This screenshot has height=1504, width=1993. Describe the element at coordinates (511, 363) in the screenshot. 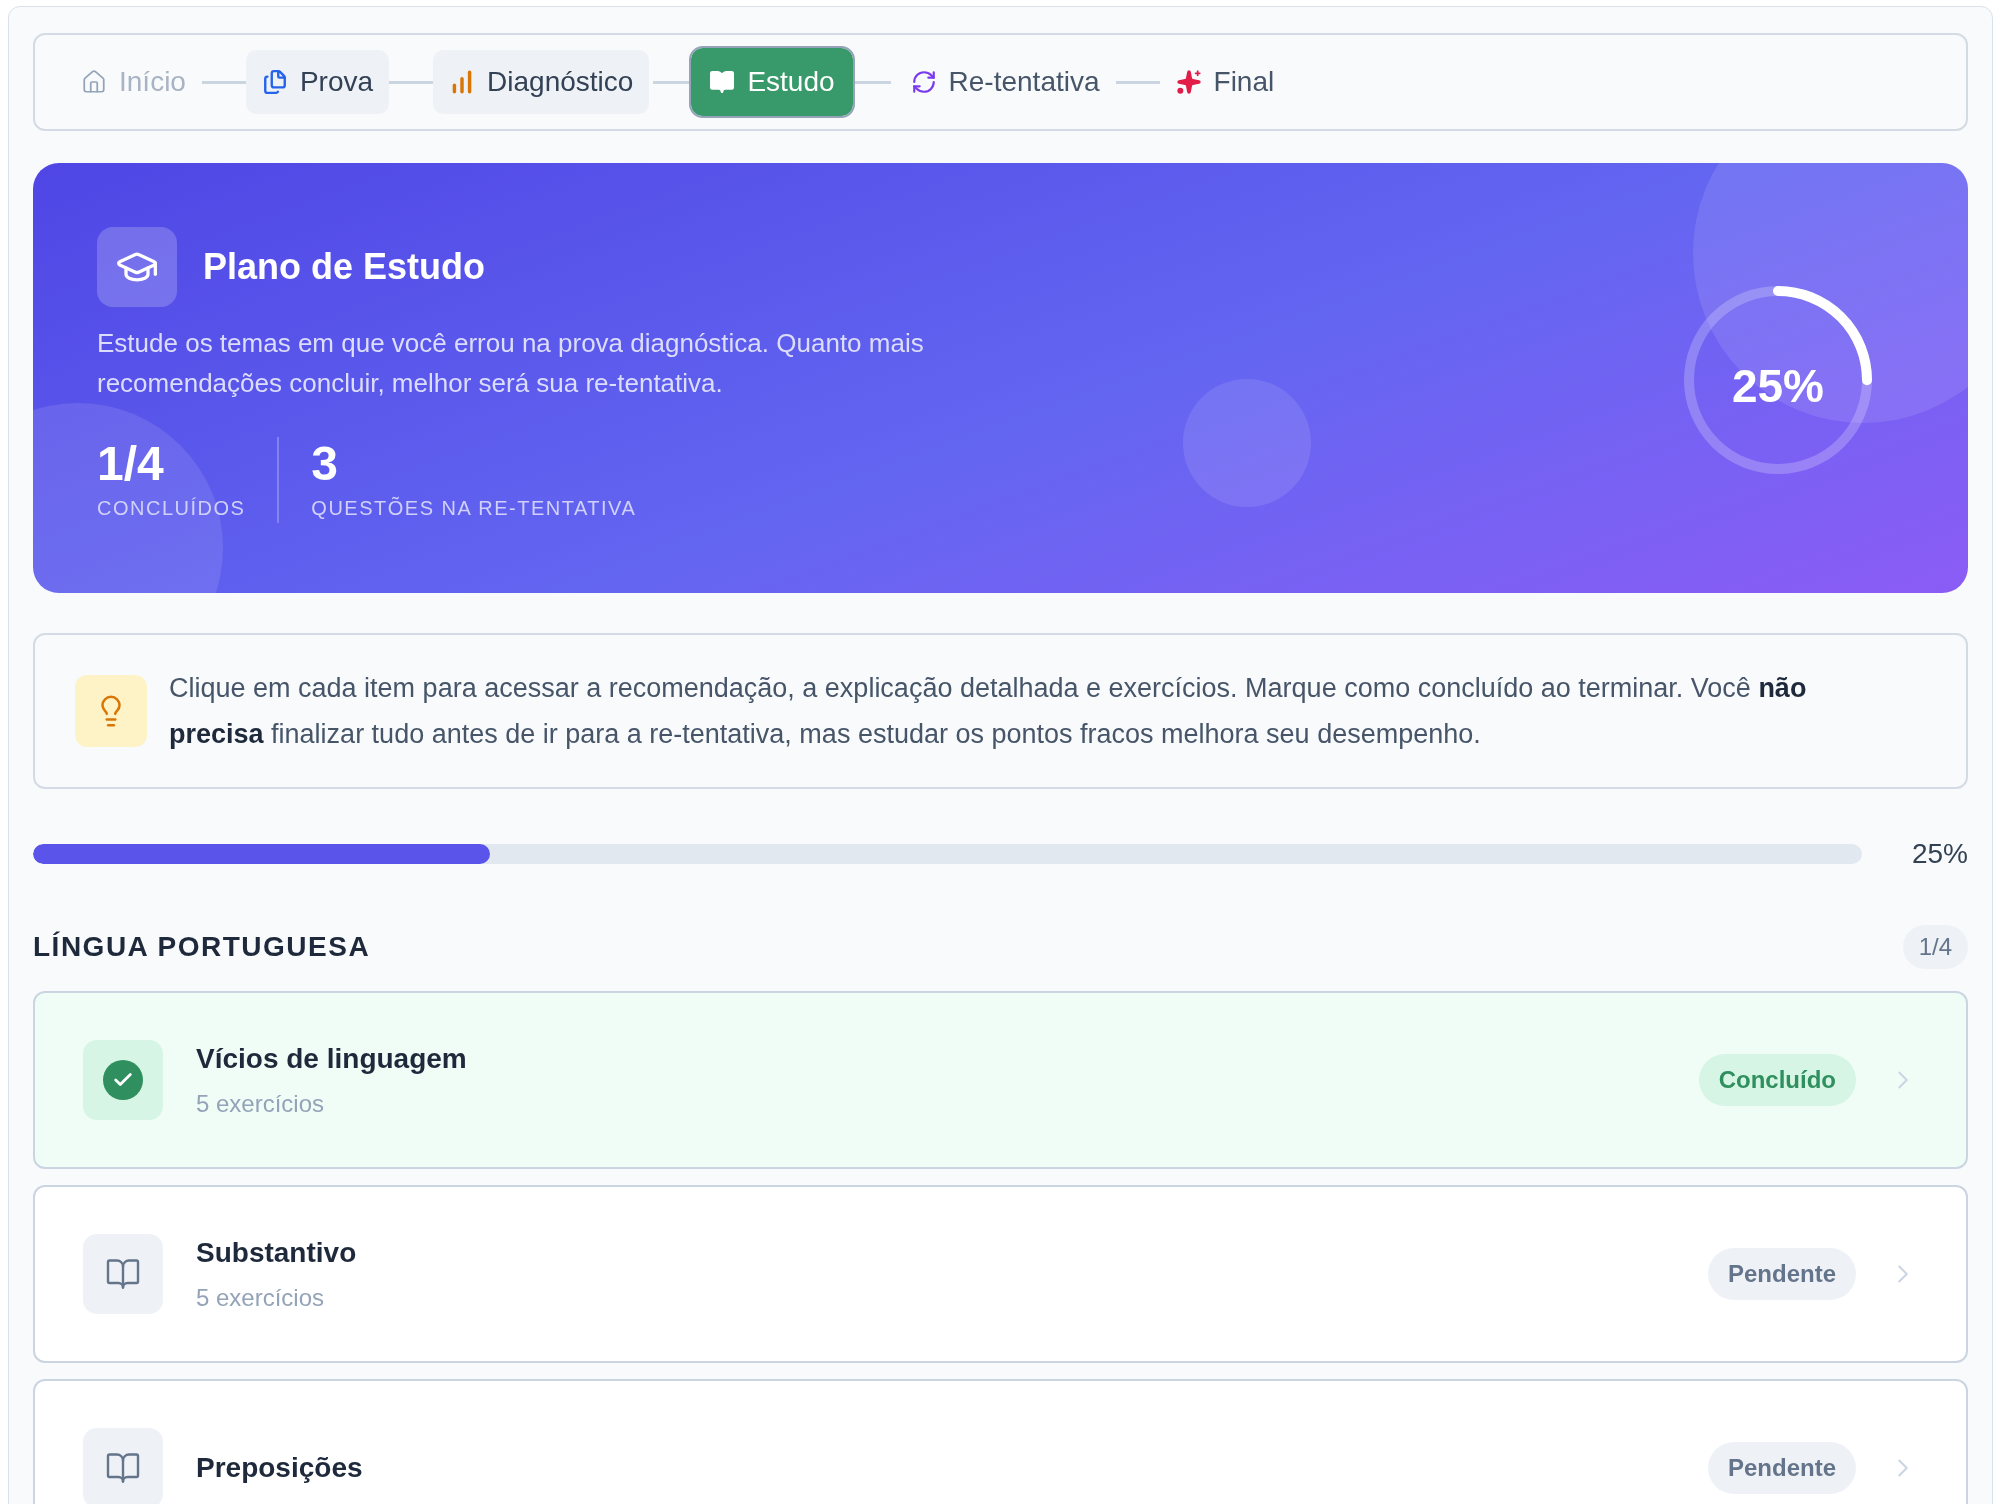

I see `banner-description: Estude os temas em que você errou na prova diagnóstica. Quanto mais recomendações concluir, melhor será sua re-tentativa.` at that location.